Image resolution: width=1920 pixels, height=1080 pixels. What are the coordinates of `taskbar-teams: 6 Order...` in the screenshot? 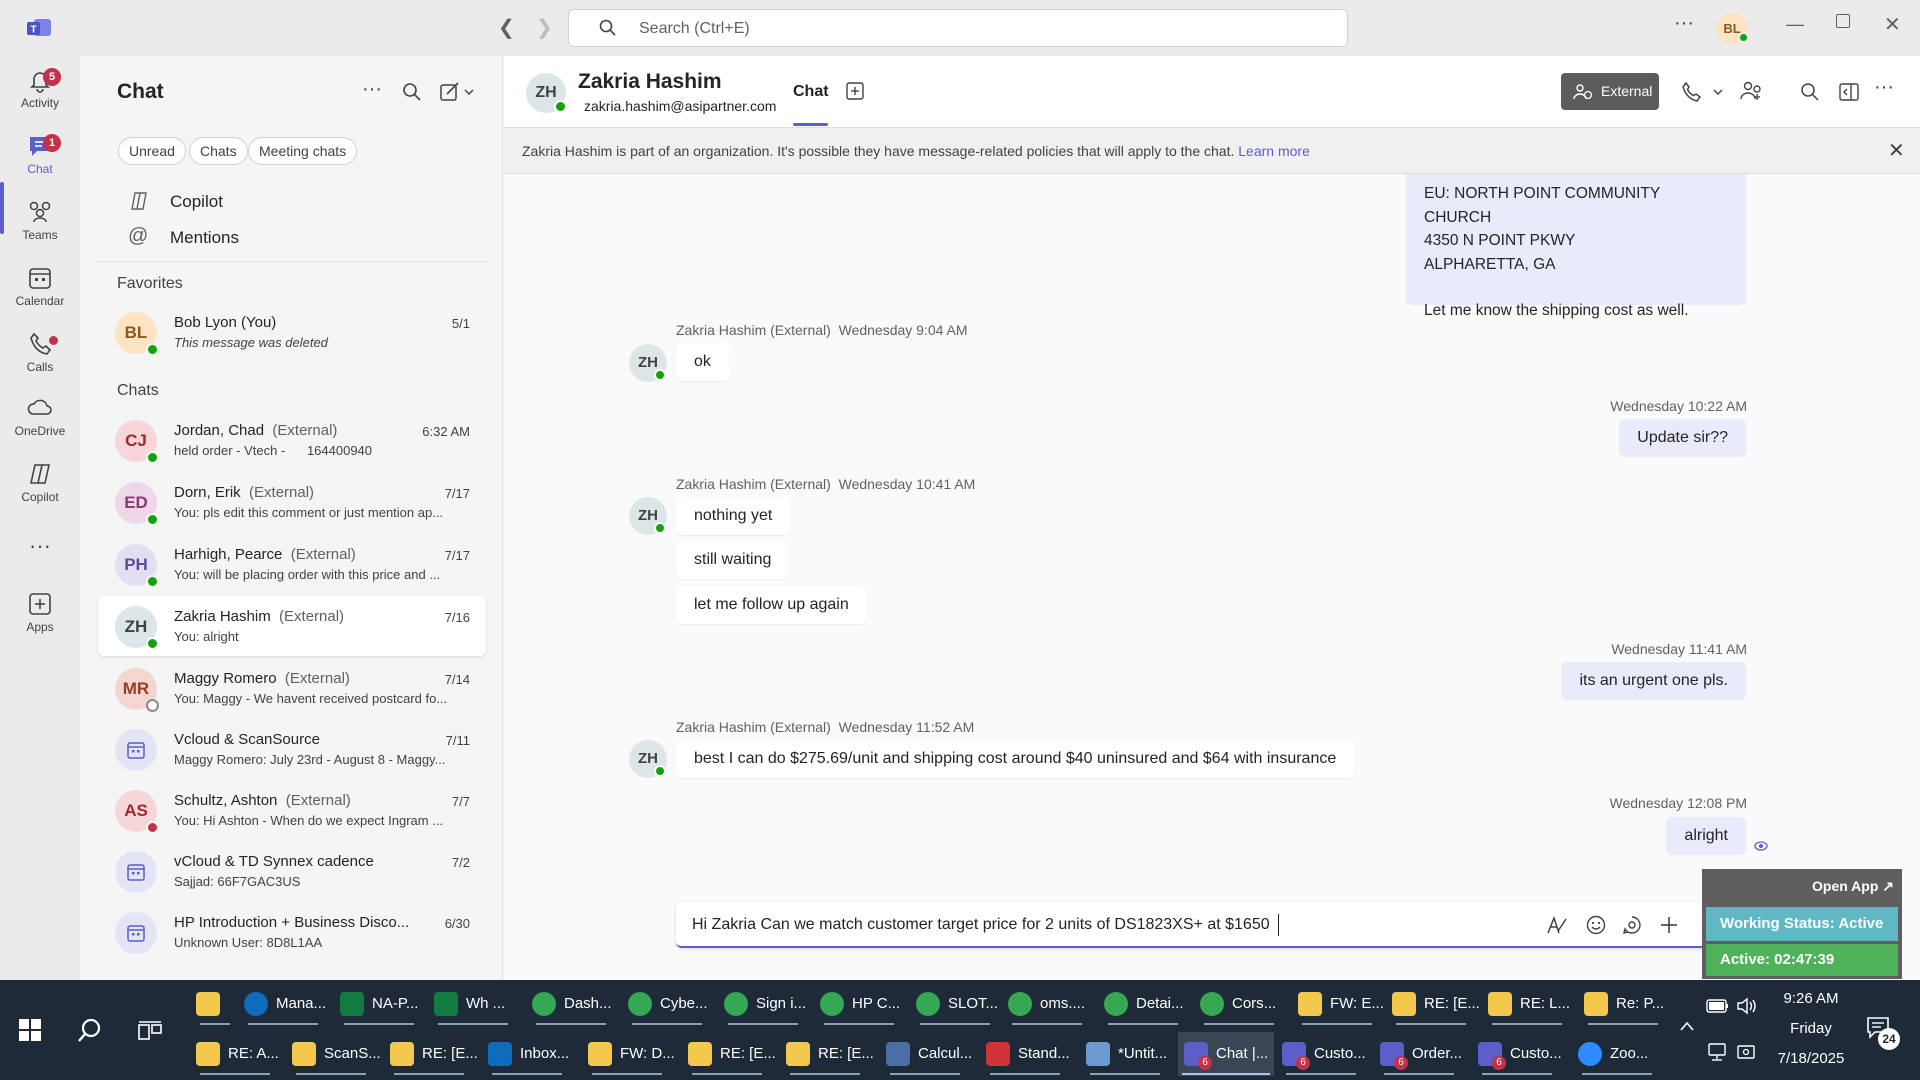 It's located at (1425, 1054).